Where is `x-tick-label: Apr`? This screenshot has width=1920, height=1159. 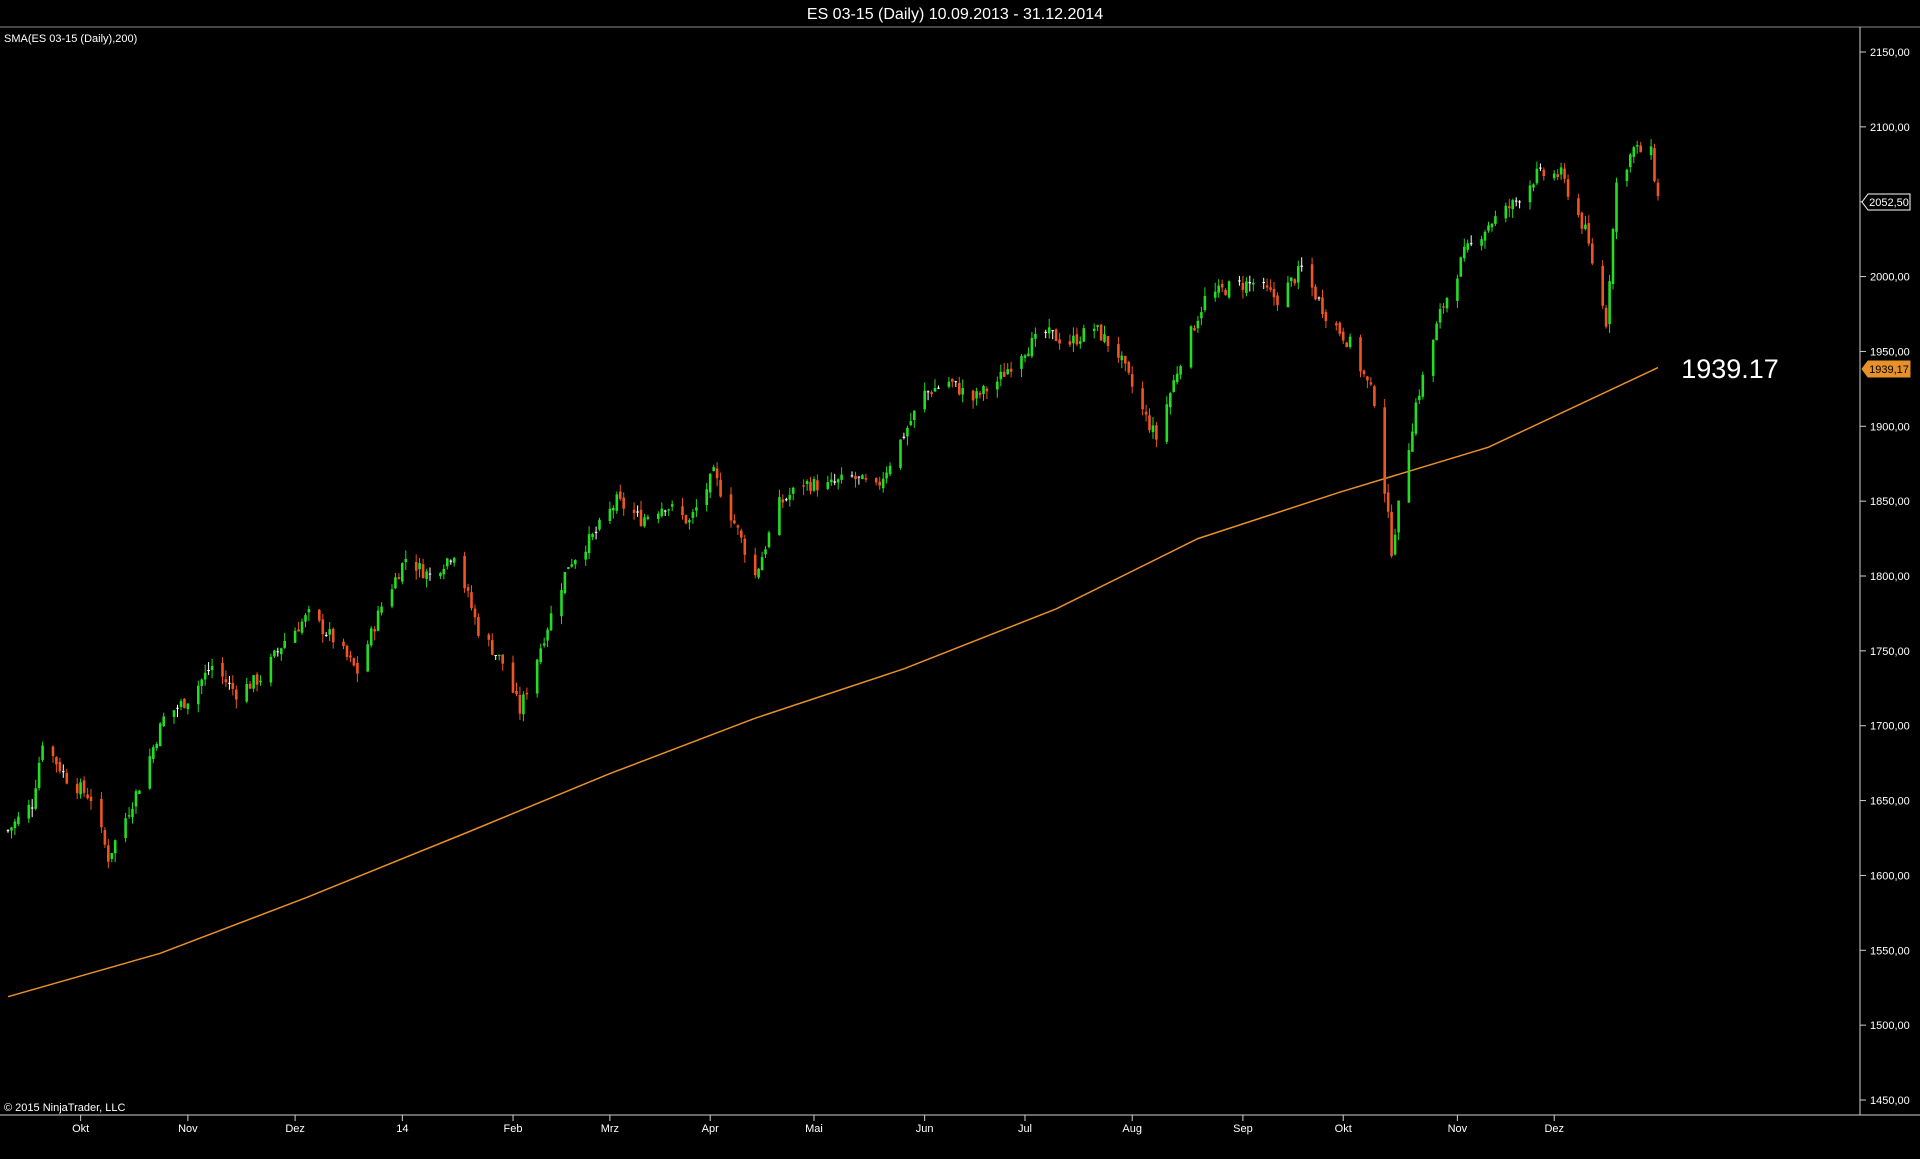 x-tick-label: Apr is located at coordinates (710, 1129).